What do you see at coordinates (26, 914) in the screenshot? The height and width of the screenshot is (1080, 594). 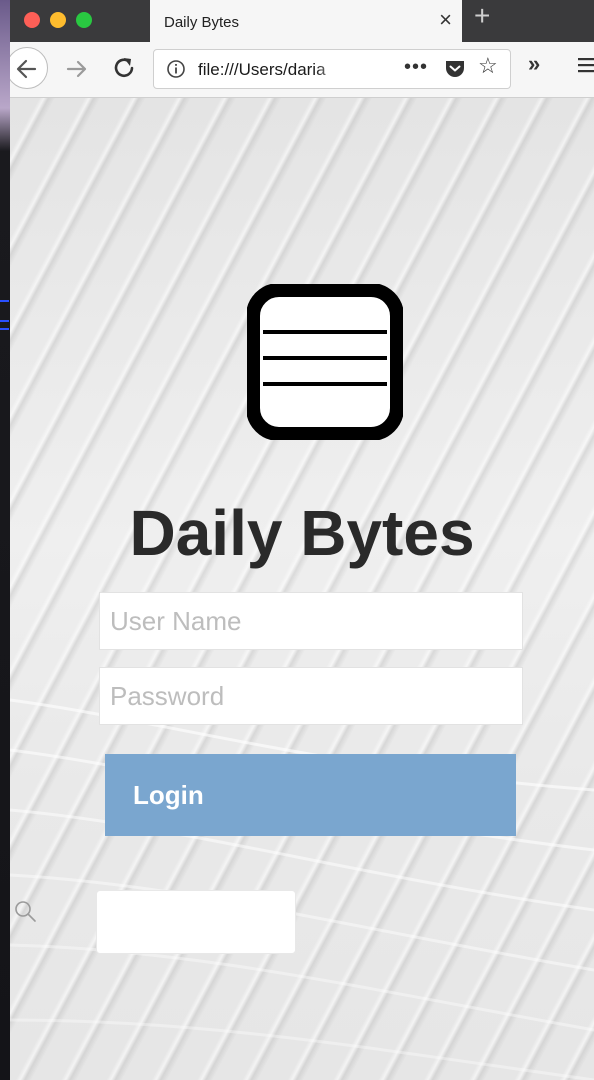 I see `search-icon` at bounding box center [26, 914].